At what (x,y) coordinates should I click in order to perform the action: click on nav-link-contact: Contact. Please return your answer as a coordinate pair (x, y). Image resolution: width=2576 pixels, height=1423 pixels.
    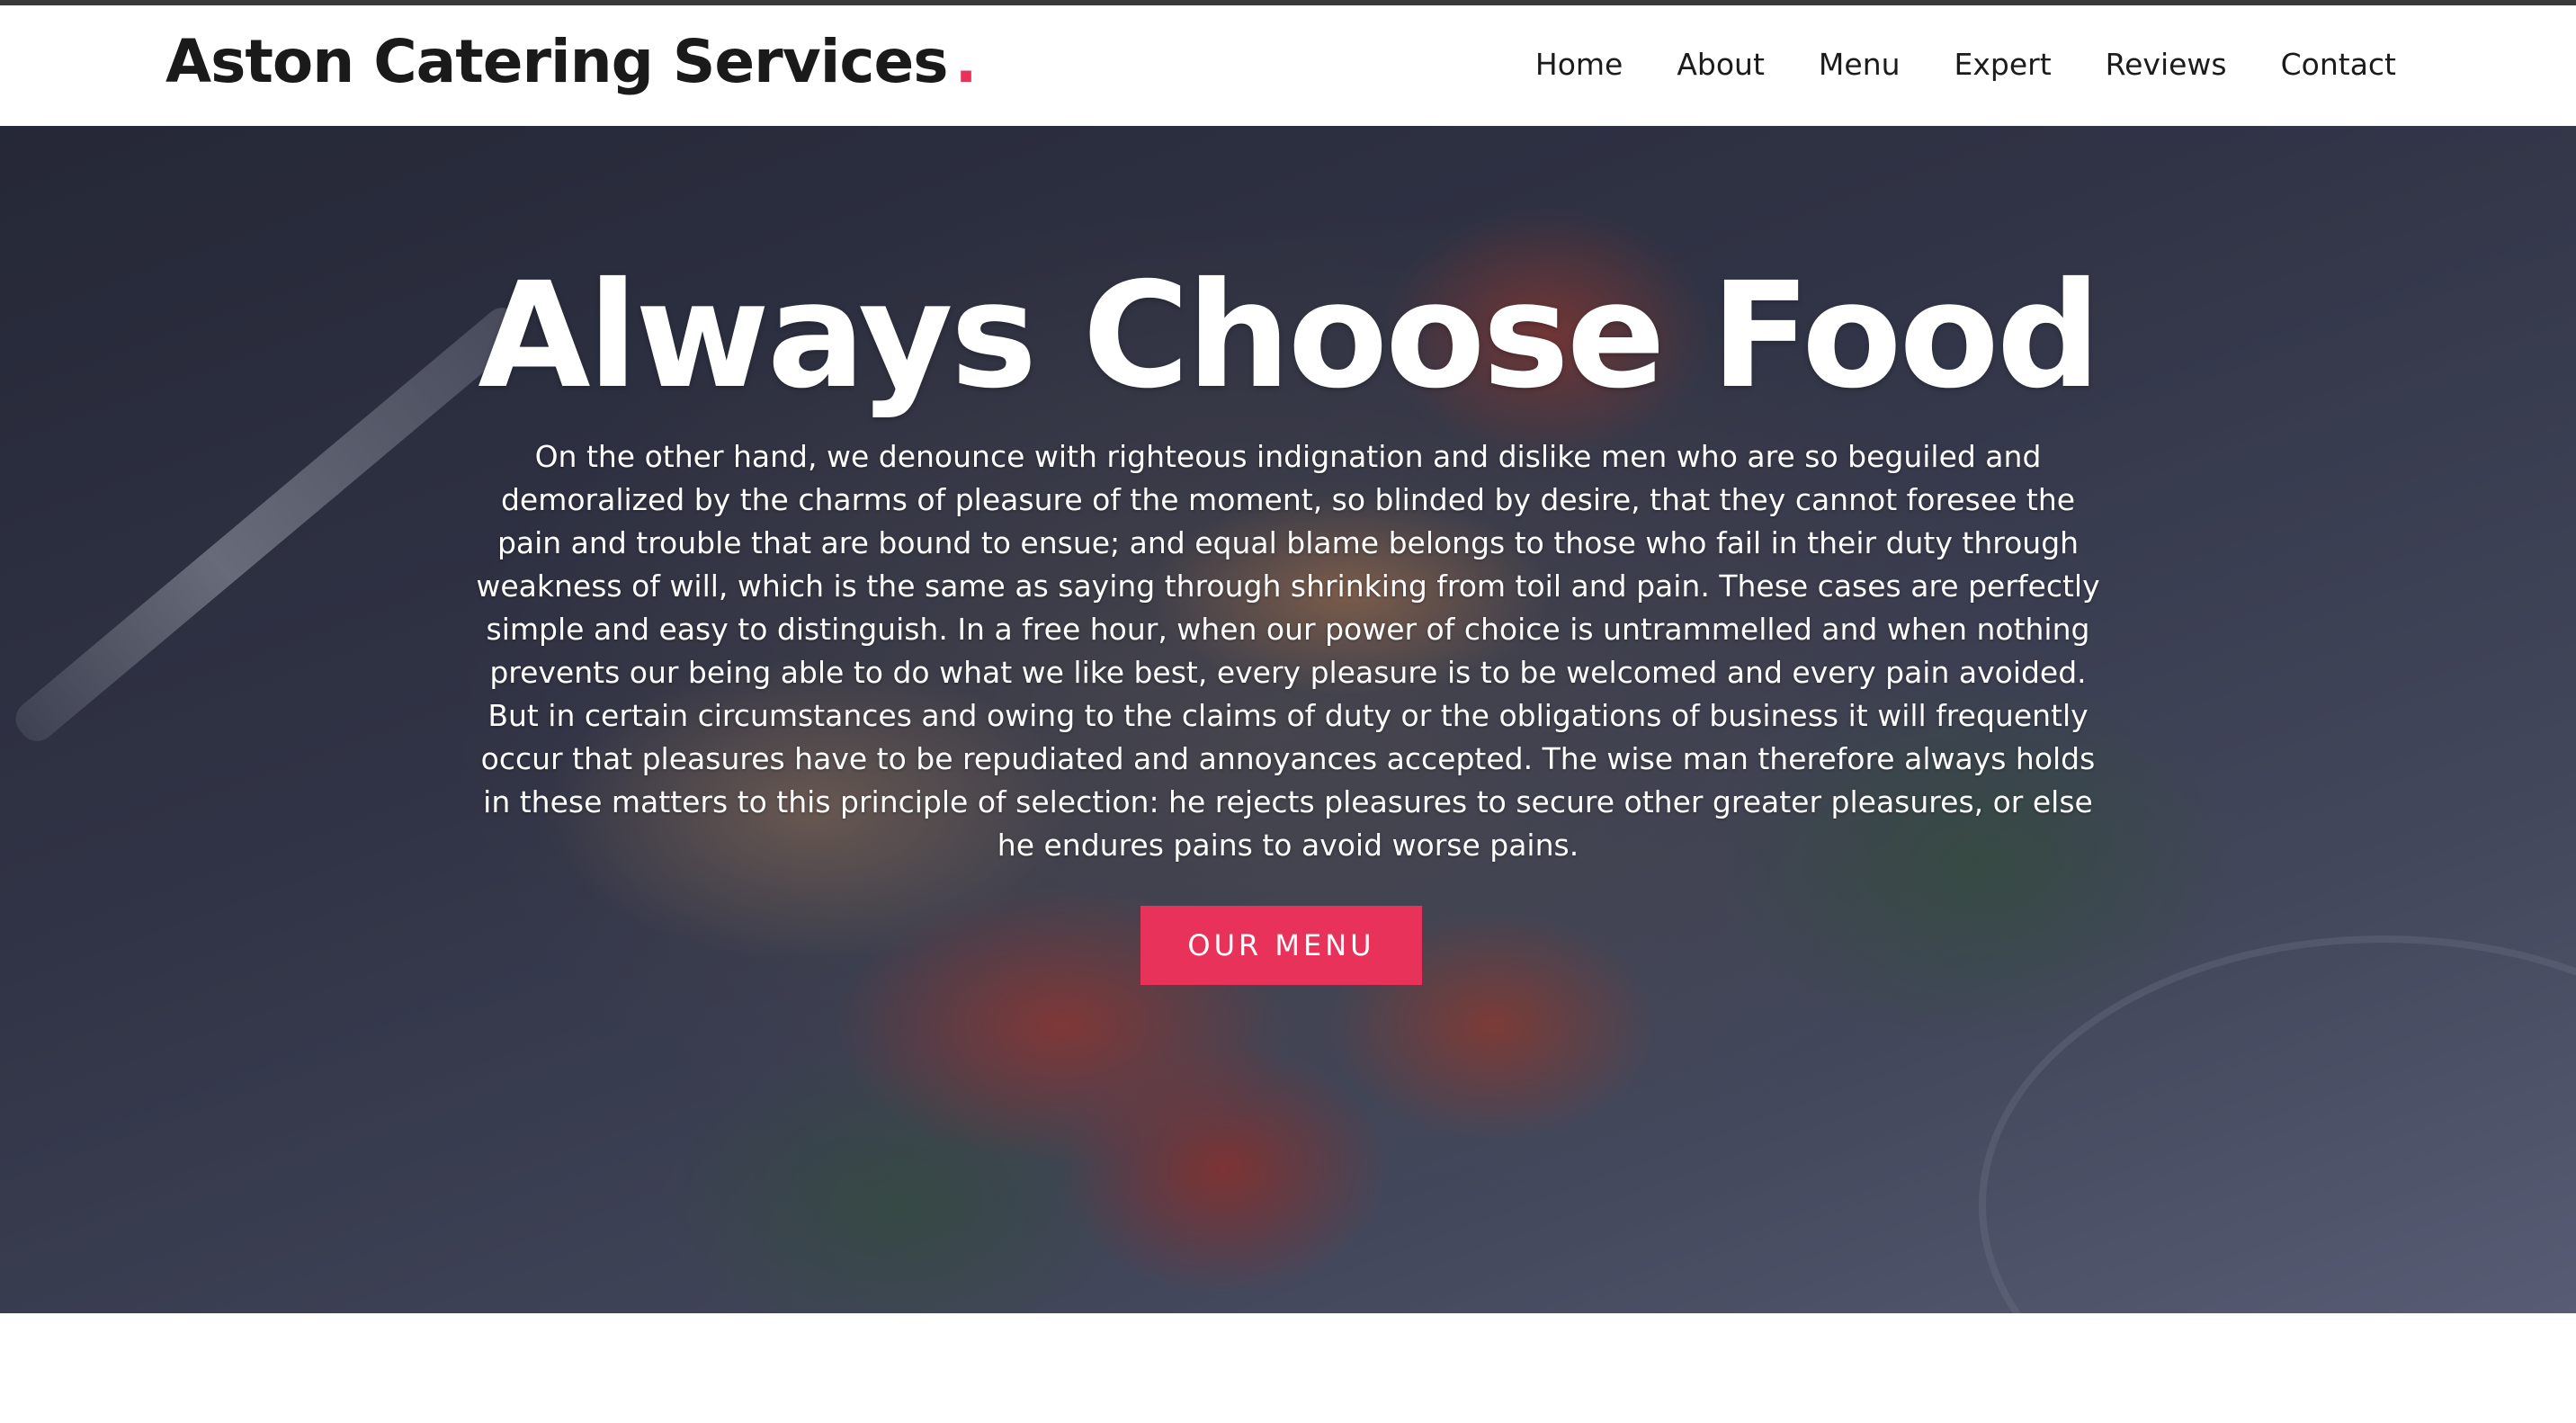
    Looking at the image, I should click on (2338, 64).